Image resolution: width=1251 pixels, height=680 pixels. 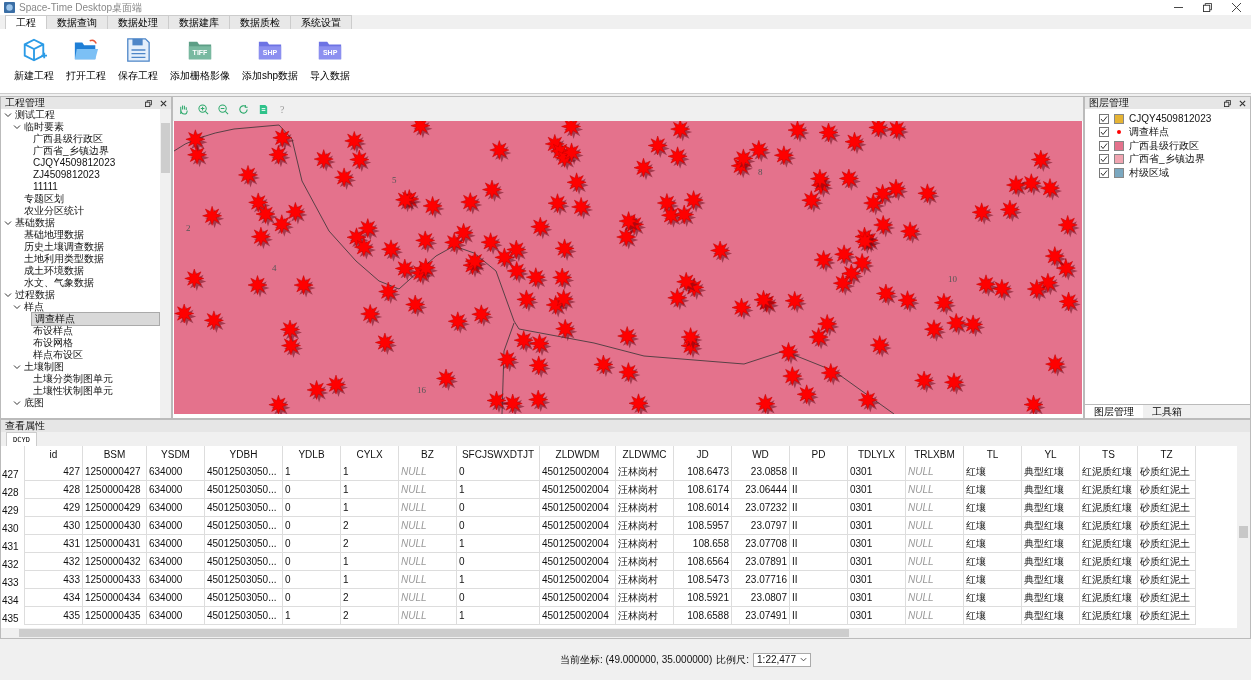 What do you see at coordinates (260, 22) in the screenshot?
I see `menu-tab: 数据质检` at bounding box center [260, 22].